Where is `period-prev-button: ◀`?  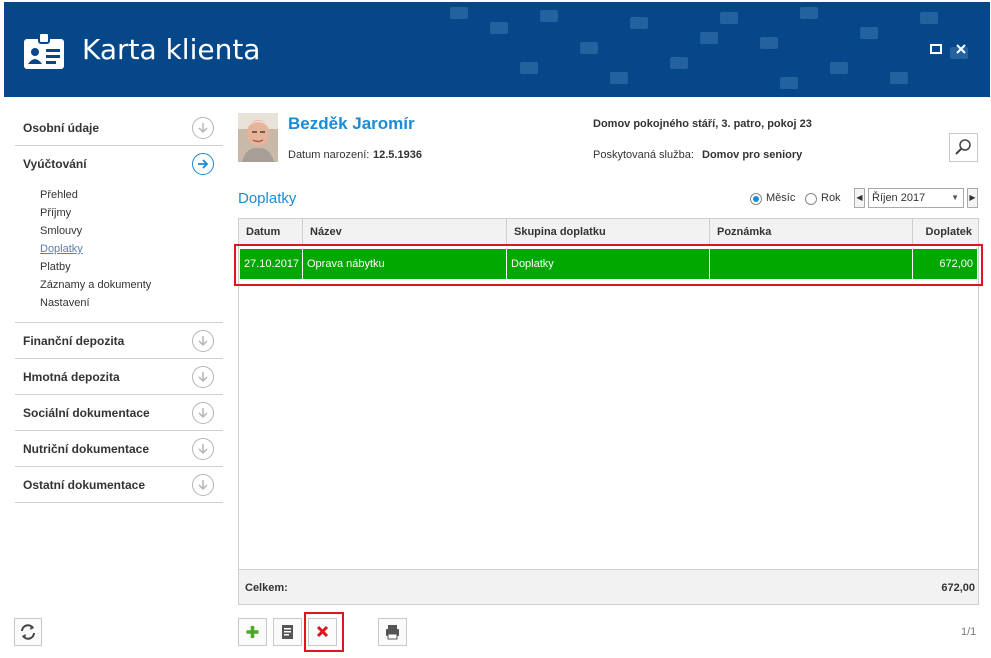
period-prev-button: ◀ is located at coordinates (859, 198).